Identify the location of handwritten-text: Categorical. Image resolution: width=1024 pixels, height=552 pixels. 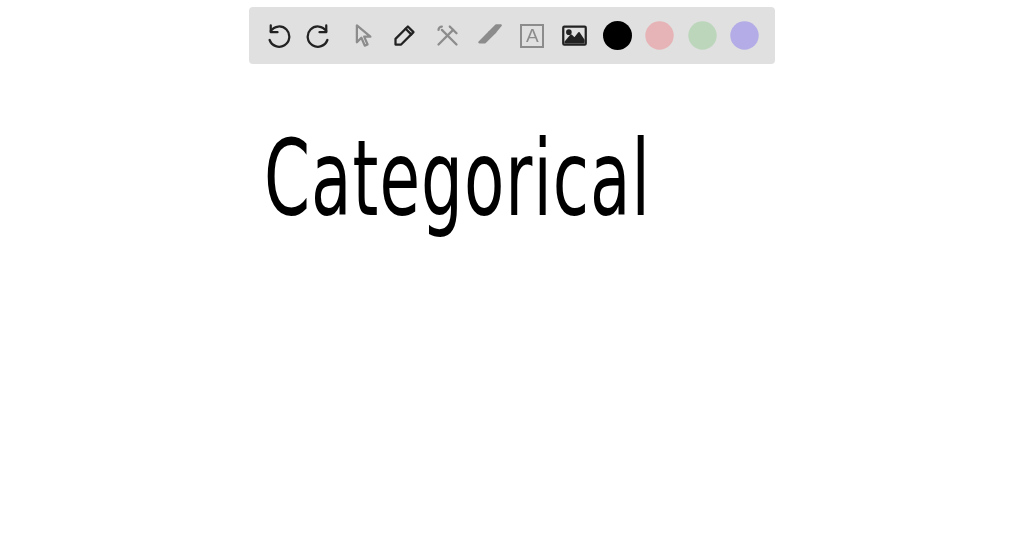
(457, 180).